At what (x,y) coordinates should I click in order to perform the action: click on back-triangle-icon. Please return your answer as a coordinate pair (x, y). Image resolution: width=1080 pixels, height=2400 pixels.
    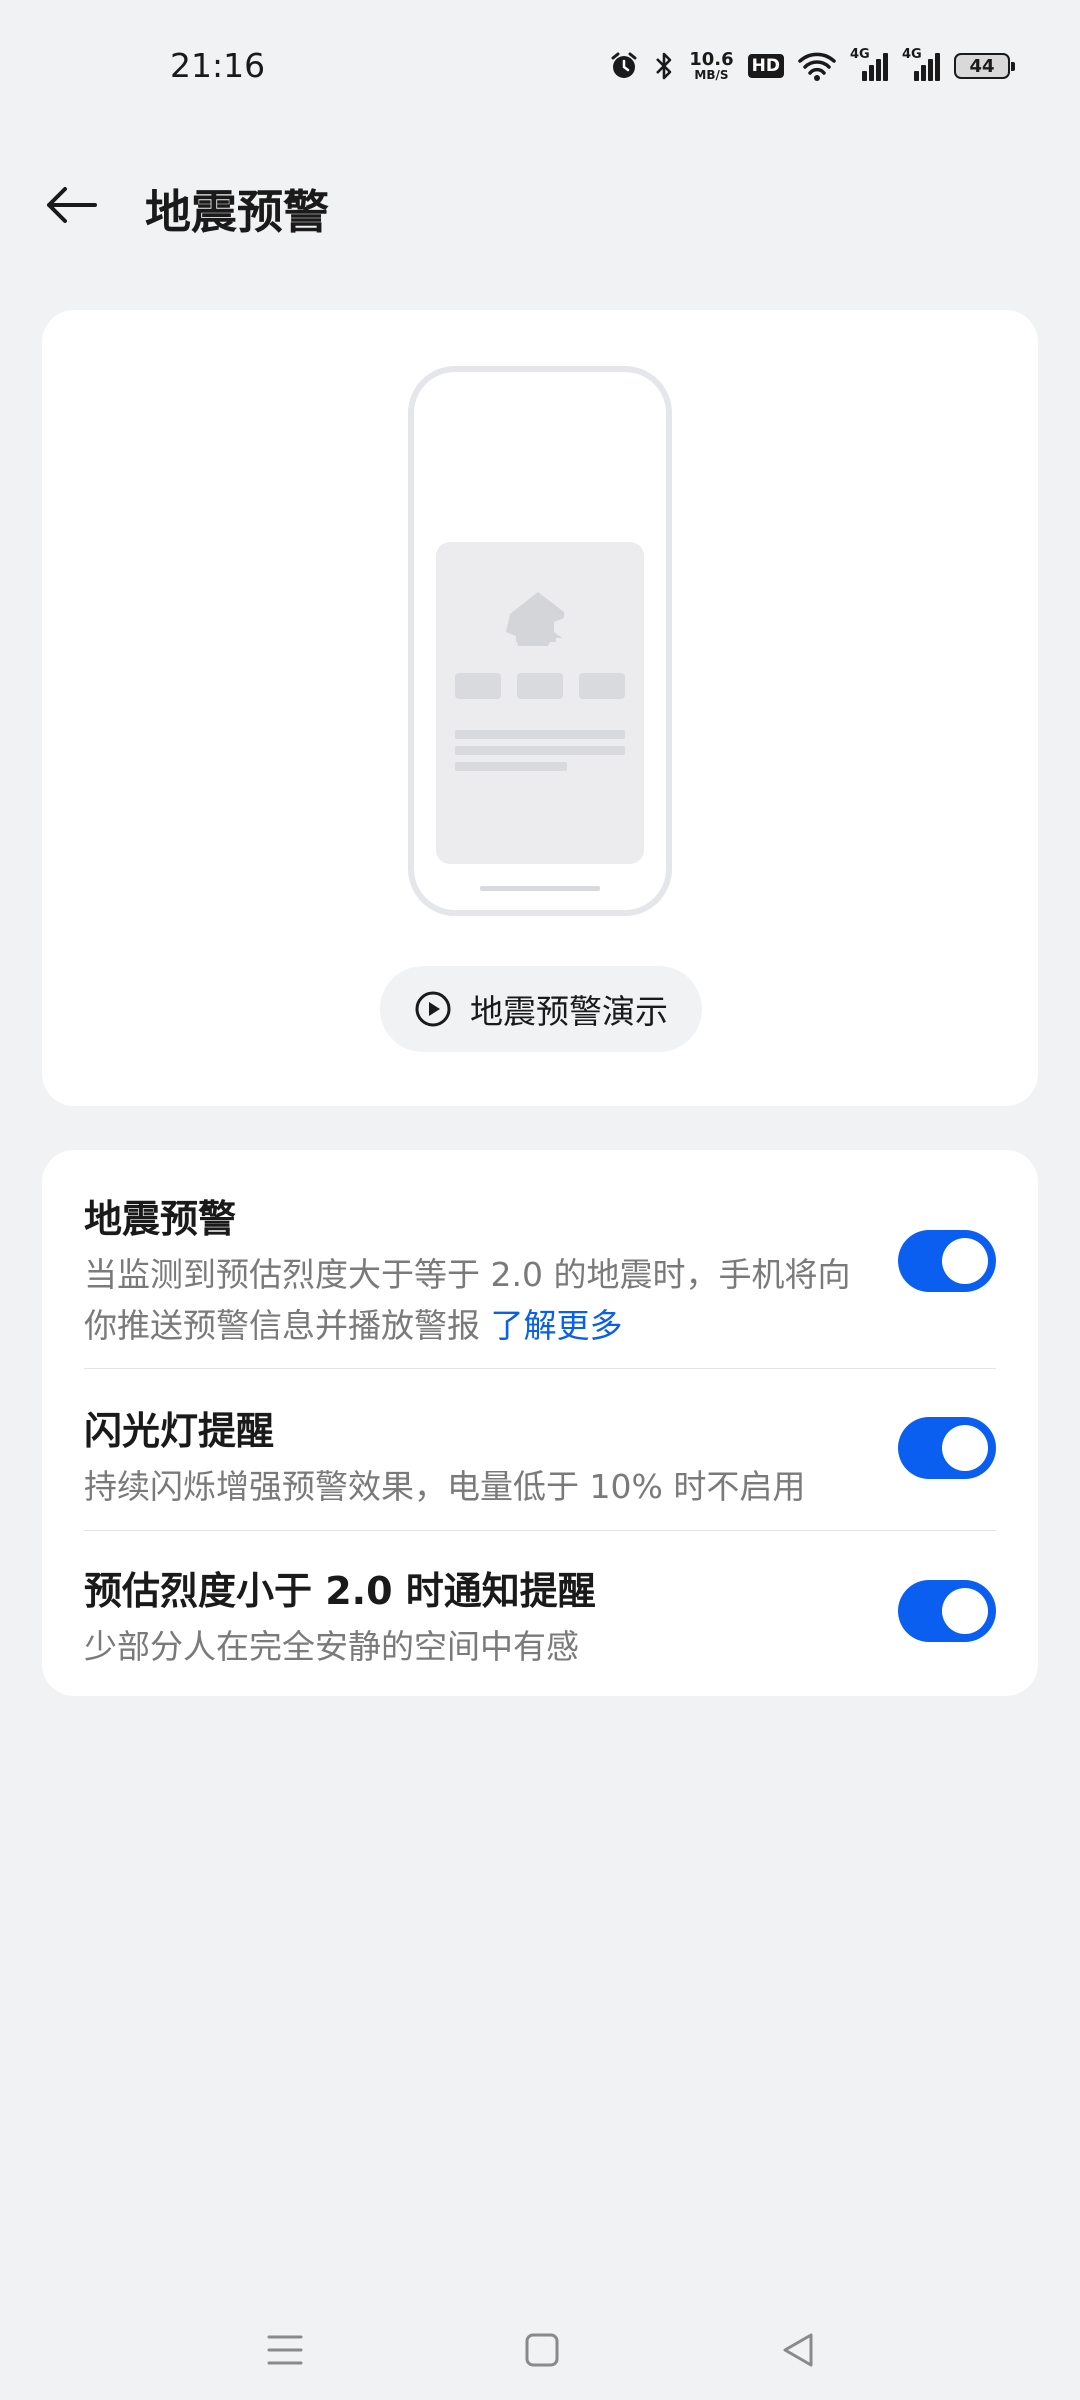
    Looking at the image, I should click on (798, 2350).